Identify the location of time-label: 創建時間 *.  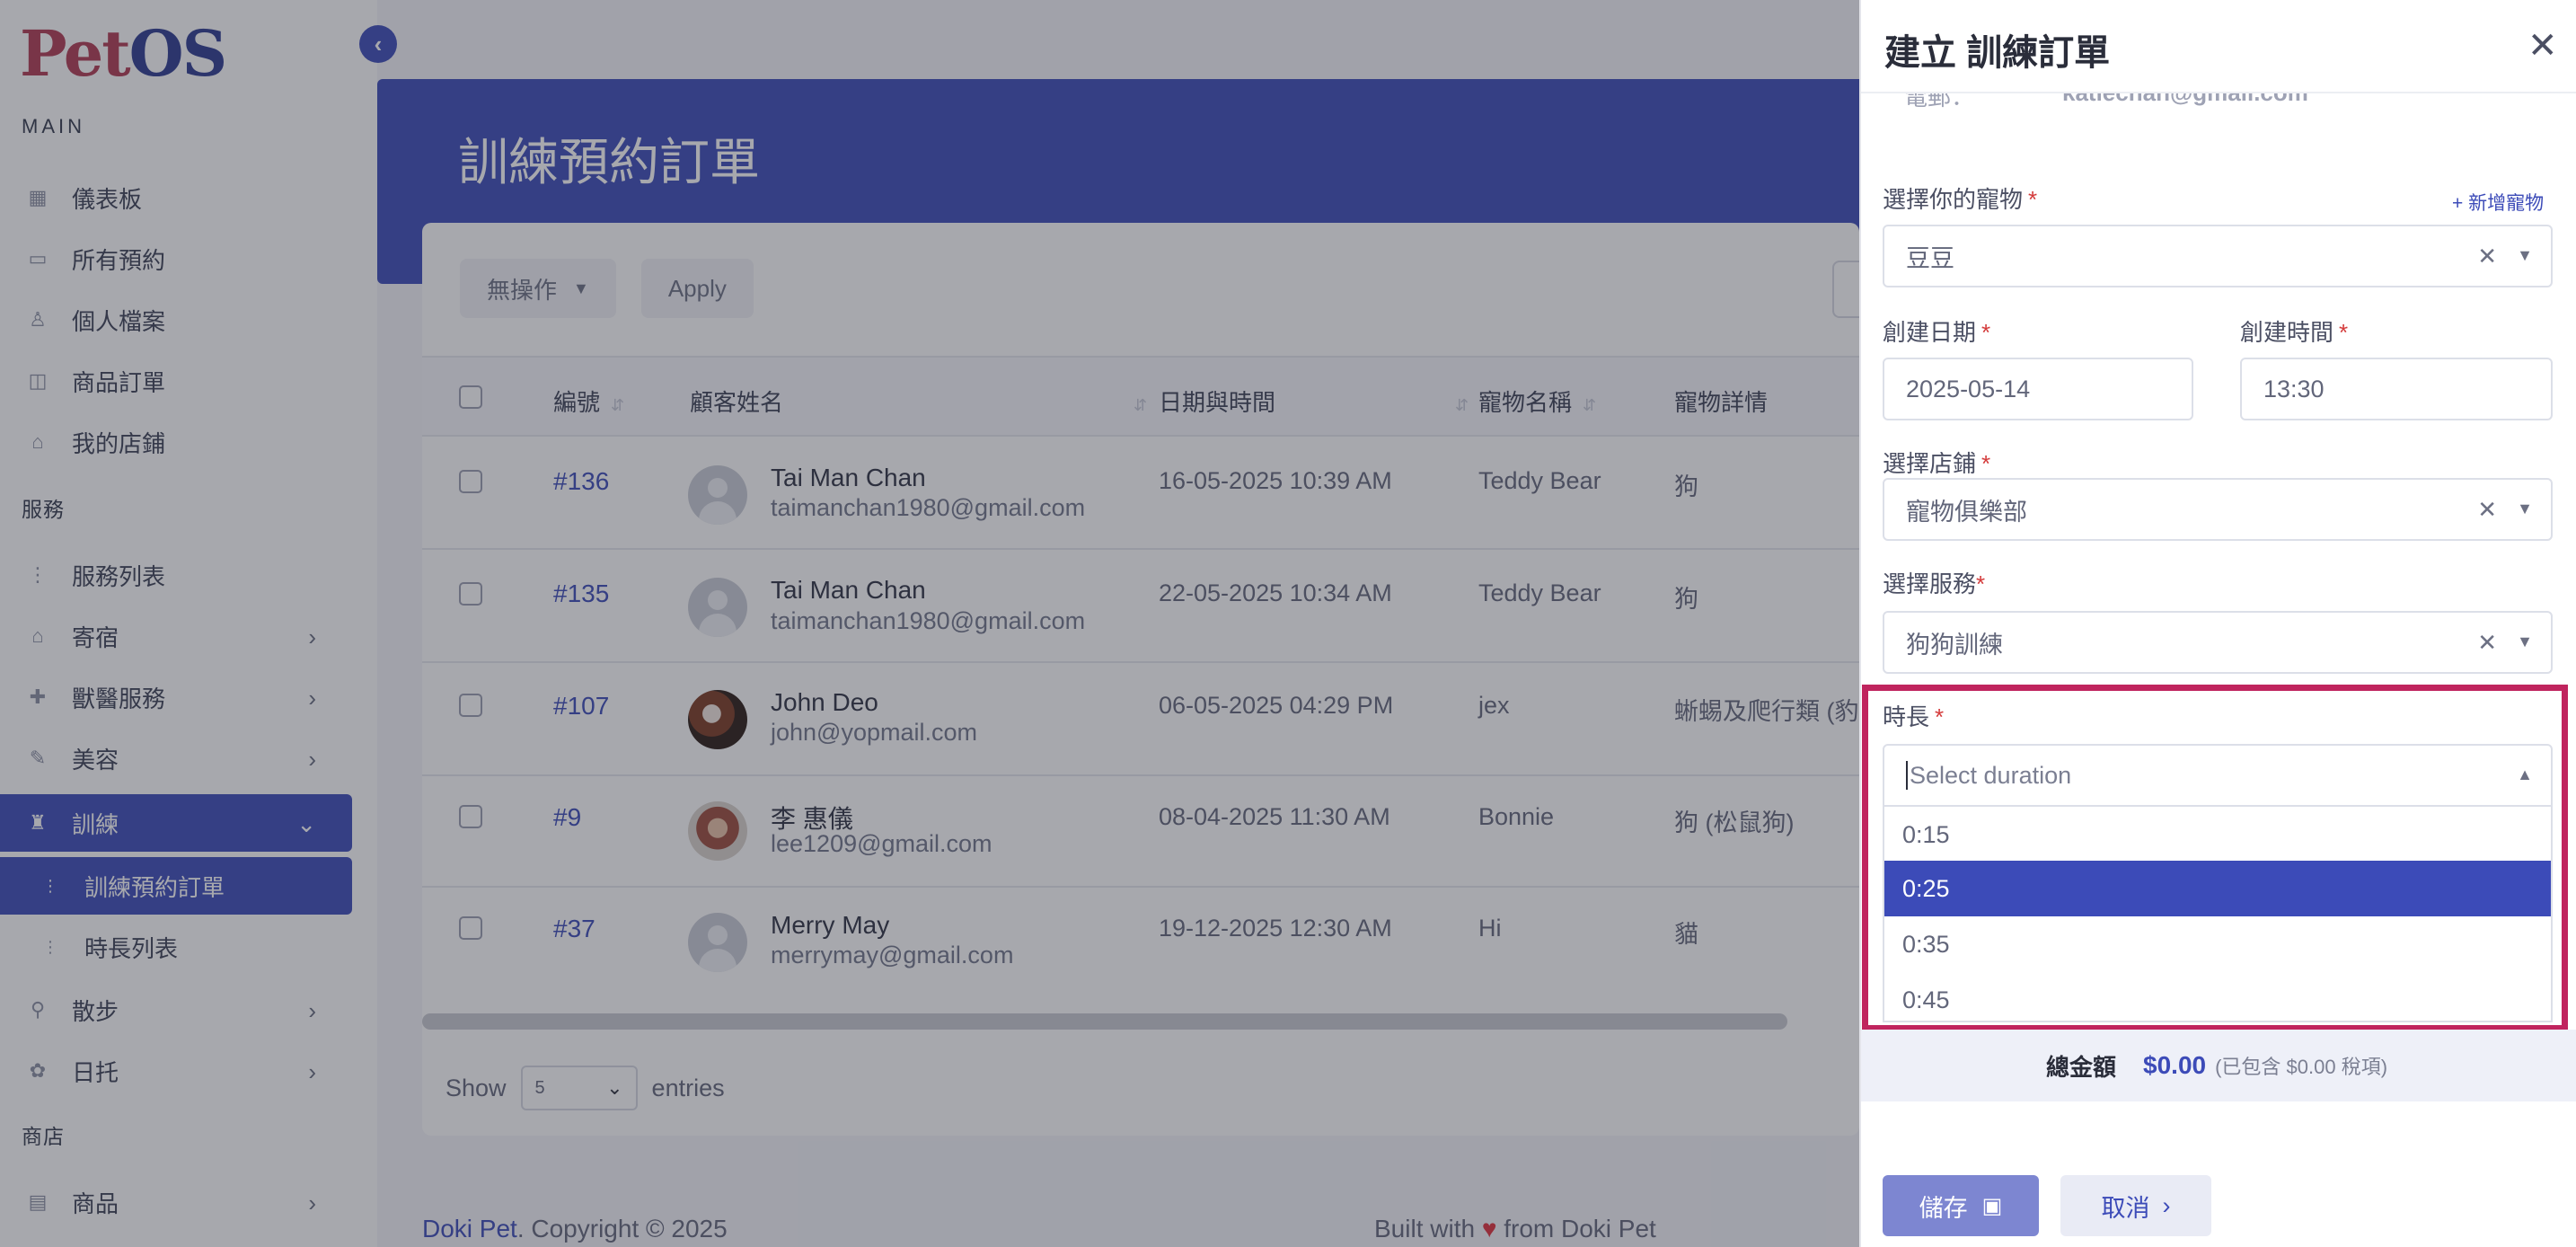
(2294, 333).